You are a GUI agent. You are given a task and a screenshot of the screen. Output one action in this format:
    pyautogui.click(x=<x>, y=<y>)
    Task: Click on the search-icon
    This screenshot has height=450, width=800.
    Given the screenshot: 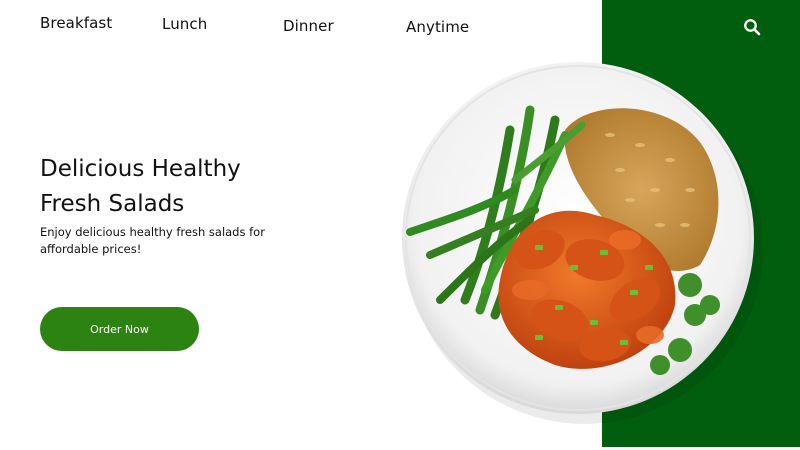 What is the action you would take?
    pyautogui.click(x=752, y=27)
    